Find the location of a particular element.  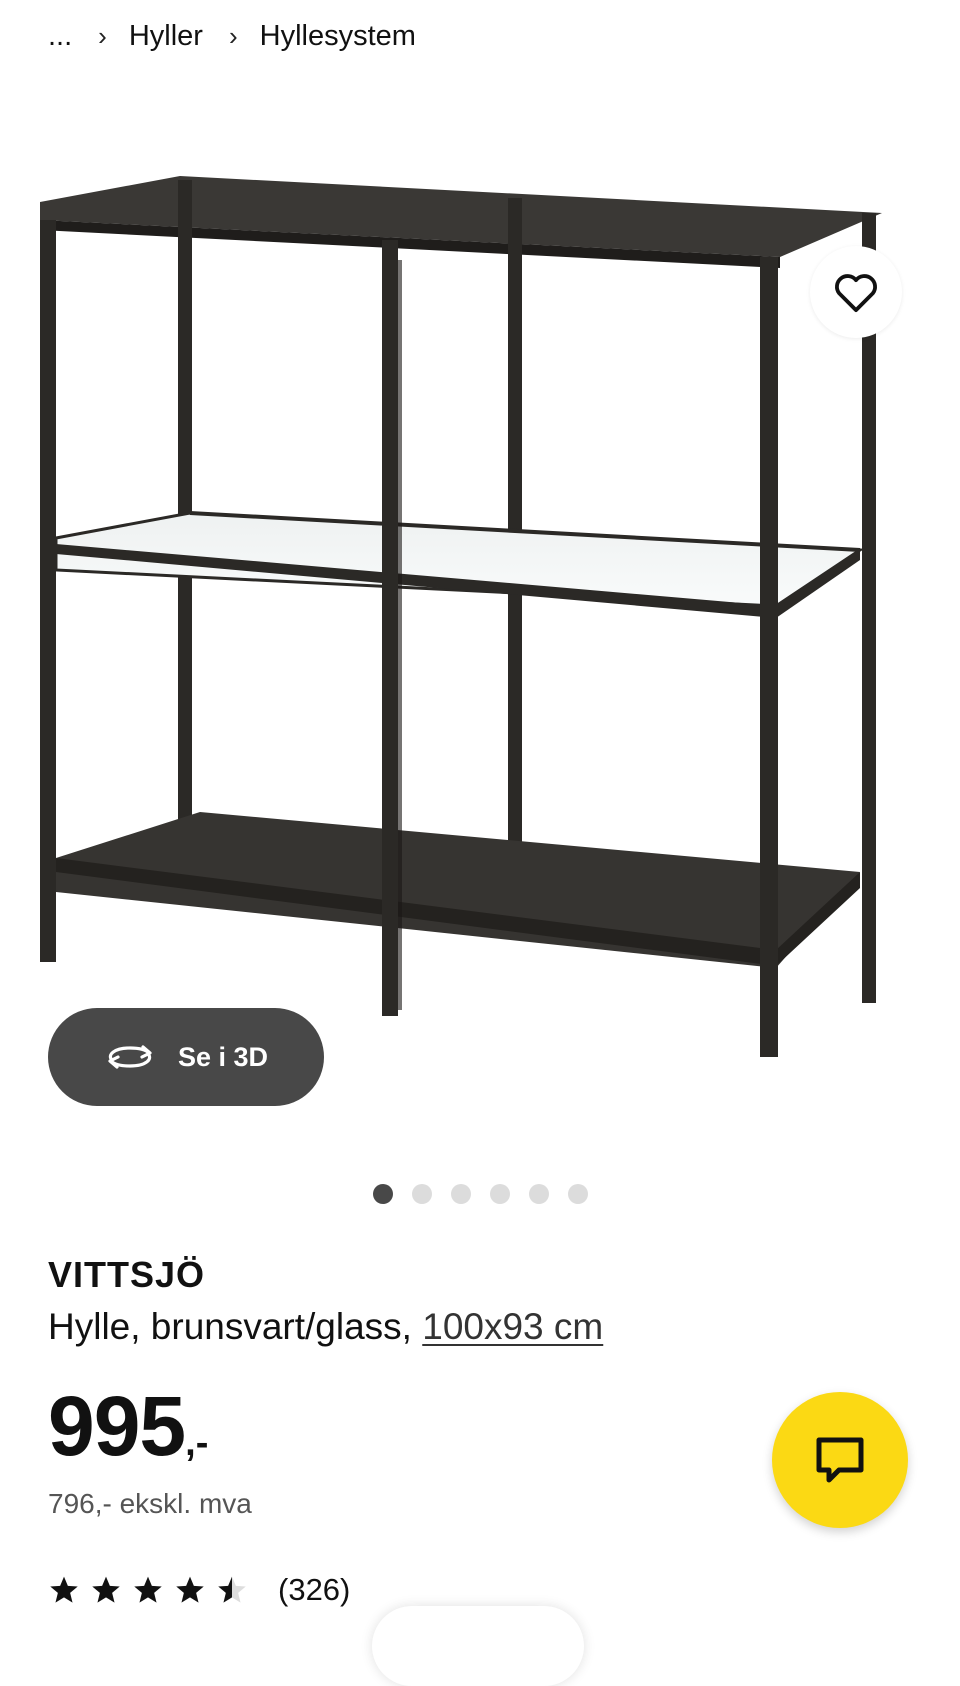

breadcrumb-item-hyller: Hyller is located at coordinates (166, 36).